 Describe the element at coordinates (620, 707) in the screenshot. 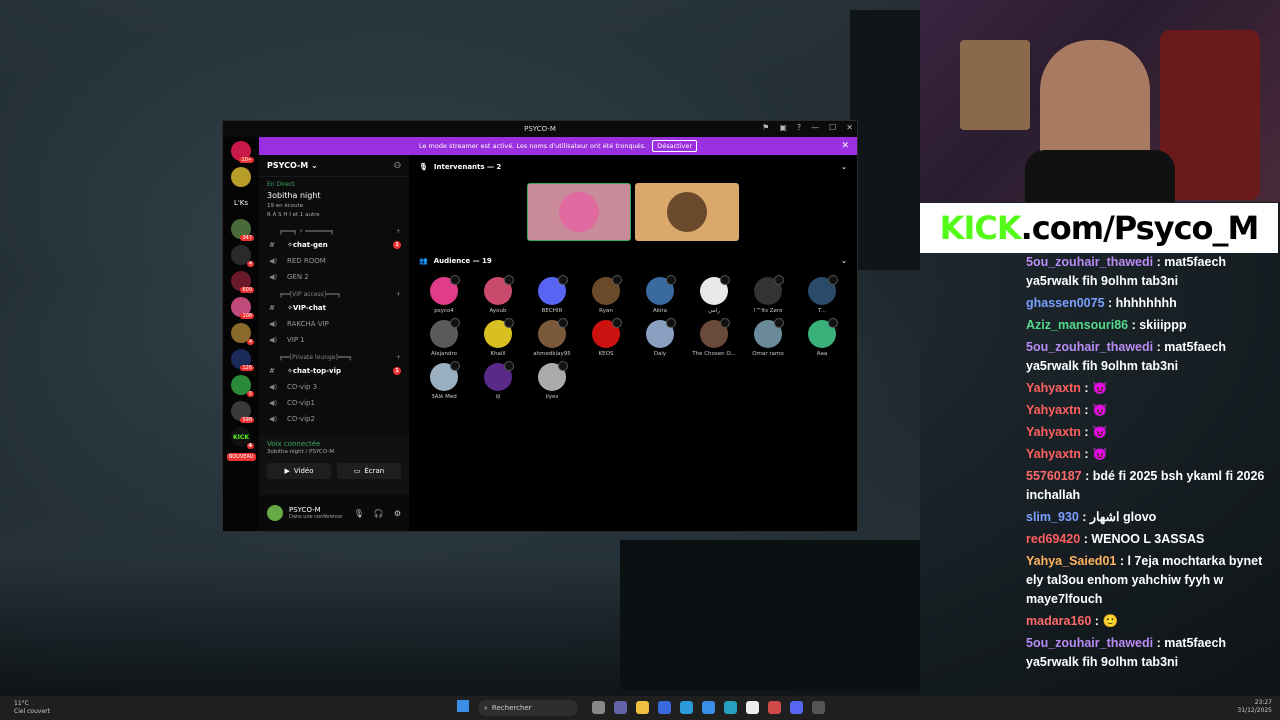

I see `teams-icon` at that location.